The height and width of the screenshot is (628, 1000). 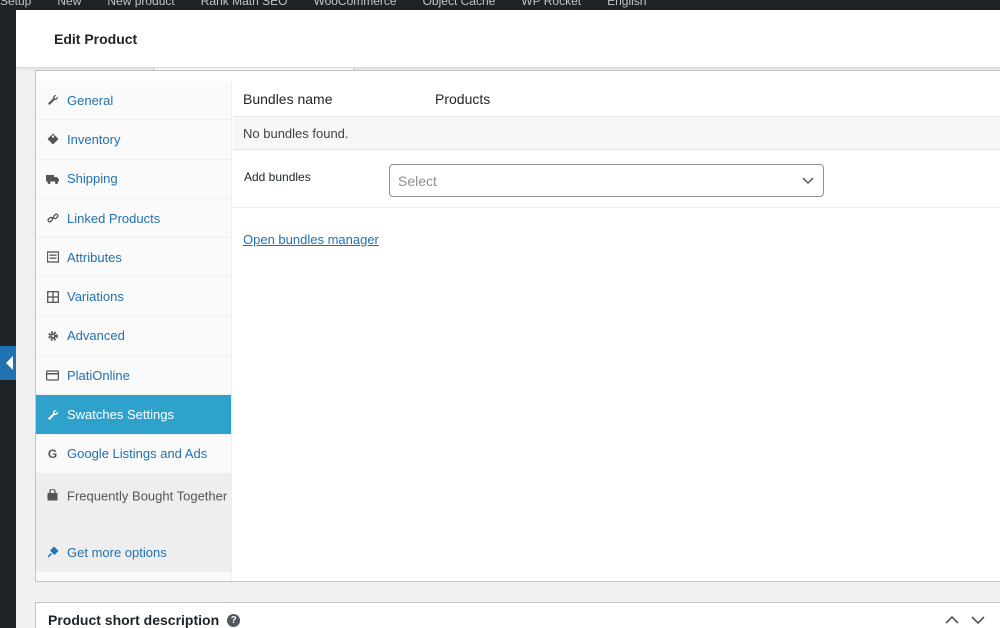 What do you see at coordinates (244, 4) in the screenshot?
I see `admin-bar-item: Rank Math SEO` at bounding box center [244, 4].